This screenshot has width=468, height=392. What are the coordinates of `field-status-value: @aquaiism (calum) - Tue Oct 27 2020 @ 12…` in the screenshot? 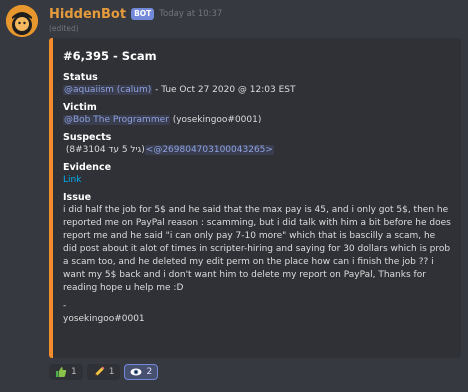 It's located at (257, 90).